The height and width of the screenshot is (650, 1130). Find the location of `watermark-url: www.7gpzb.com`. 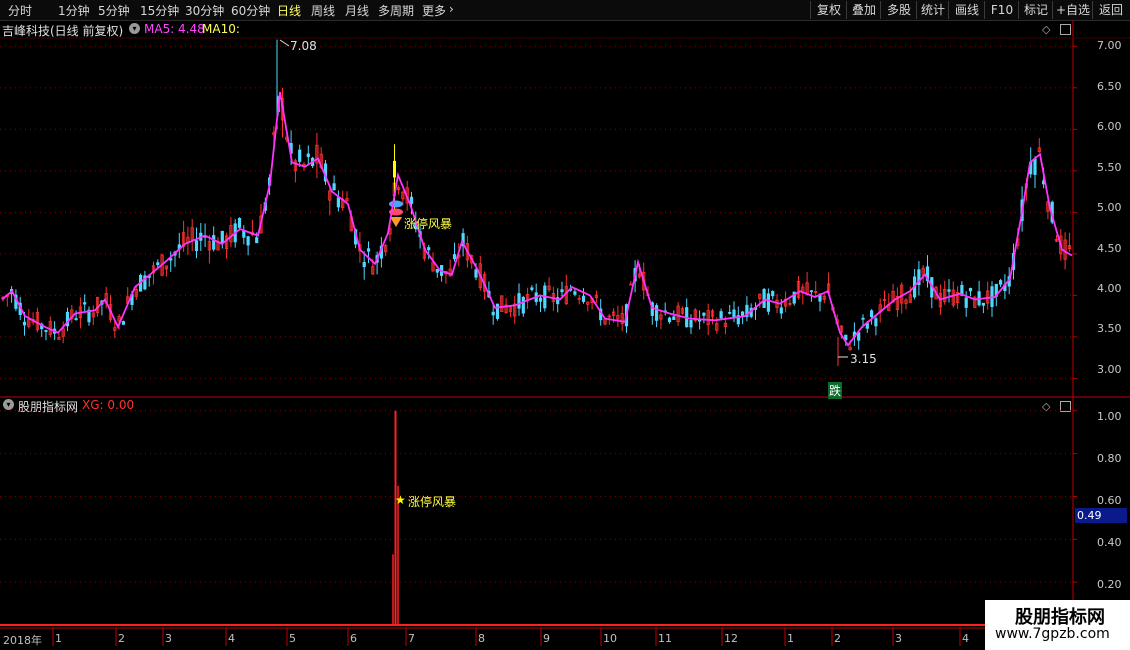

watermark-url: www.7gpzb.com is located at coordinates (1052, 634).